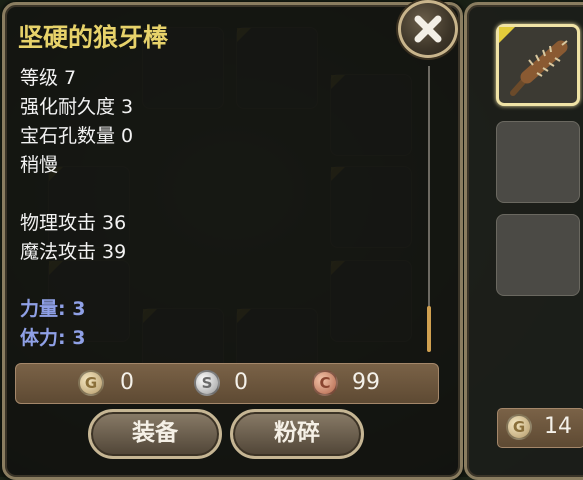 This screenshot has width=583, height=480. Describe the element at coordinates (127, 382) in the screenshot. I see `gold-price-value: 0` at that location.